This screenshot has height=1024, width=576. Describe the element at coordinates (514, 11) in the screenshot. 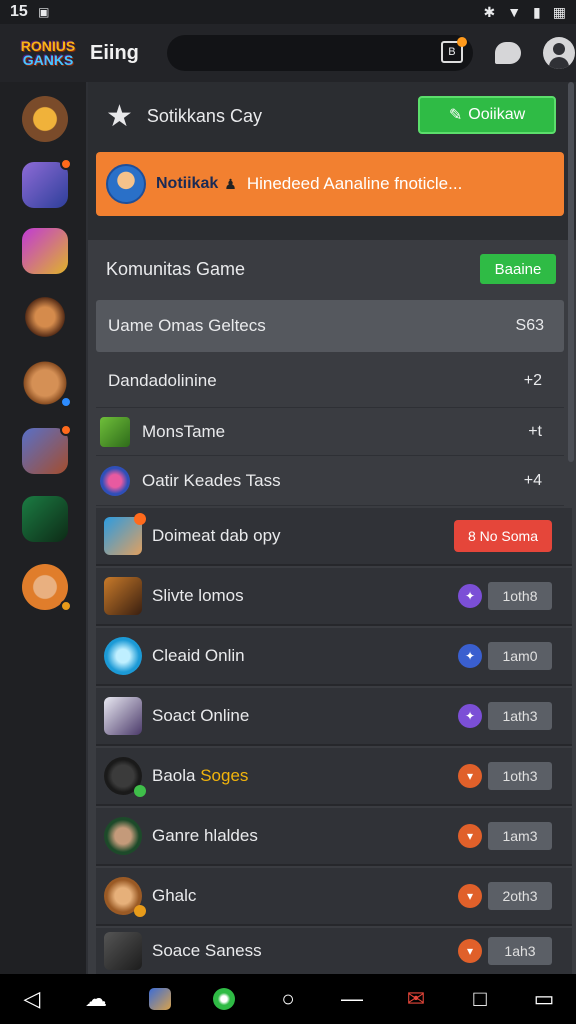

I see `wifi-icon: ▼` at that location.